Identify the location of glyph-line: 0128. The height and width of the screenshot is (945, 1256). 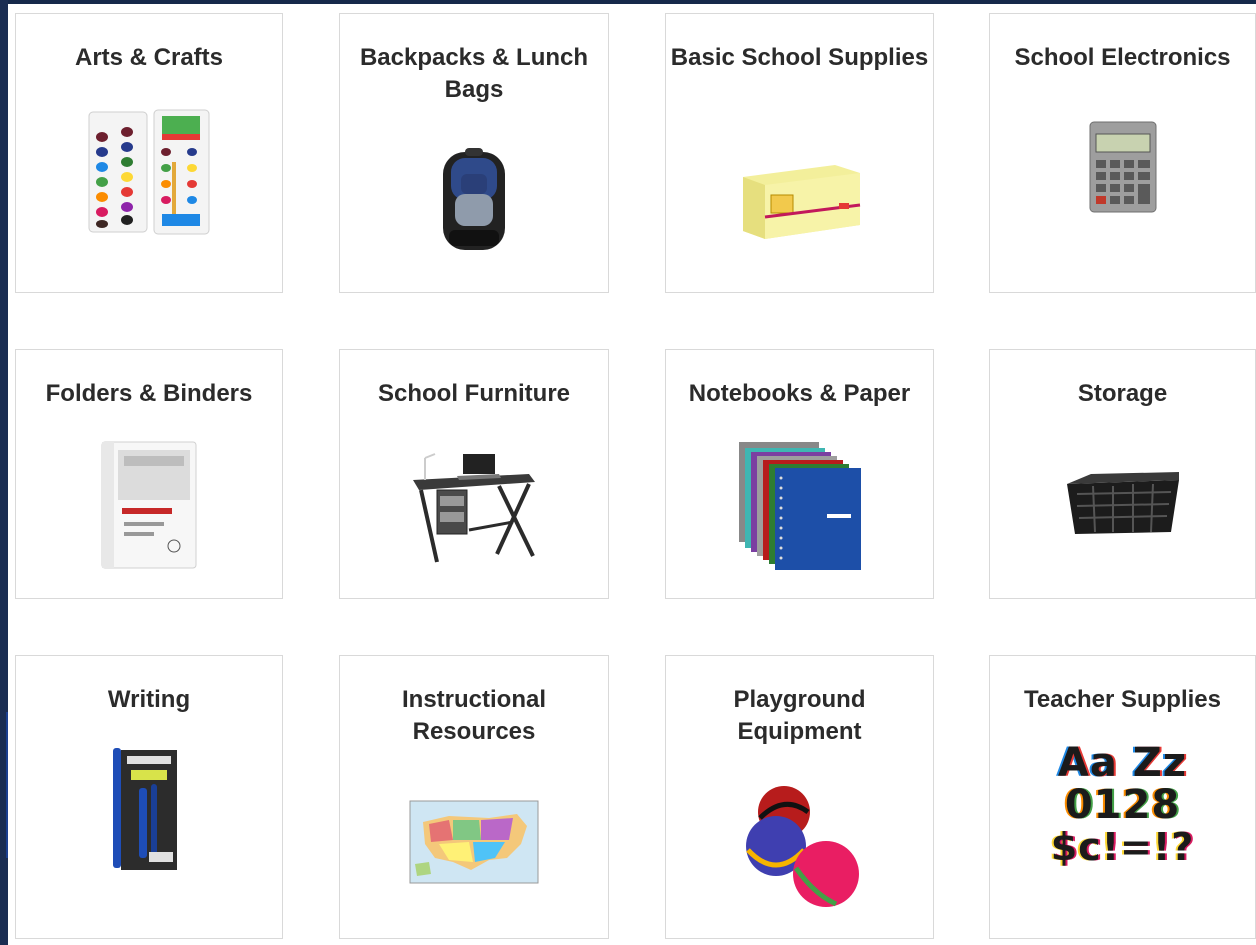
(1122, 805).